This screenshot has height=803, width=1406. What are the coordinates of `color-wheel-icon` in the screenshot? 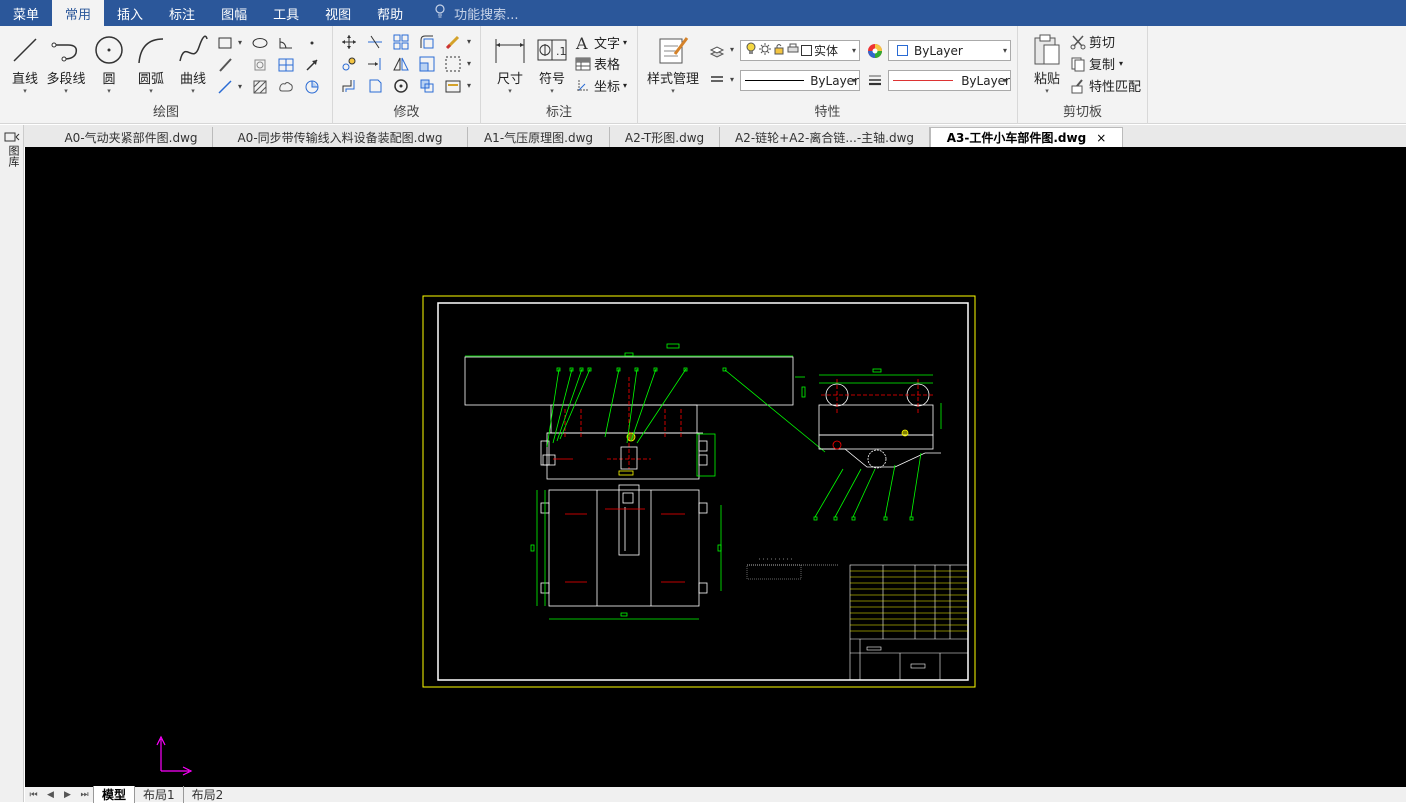 It's located at (875, 51).